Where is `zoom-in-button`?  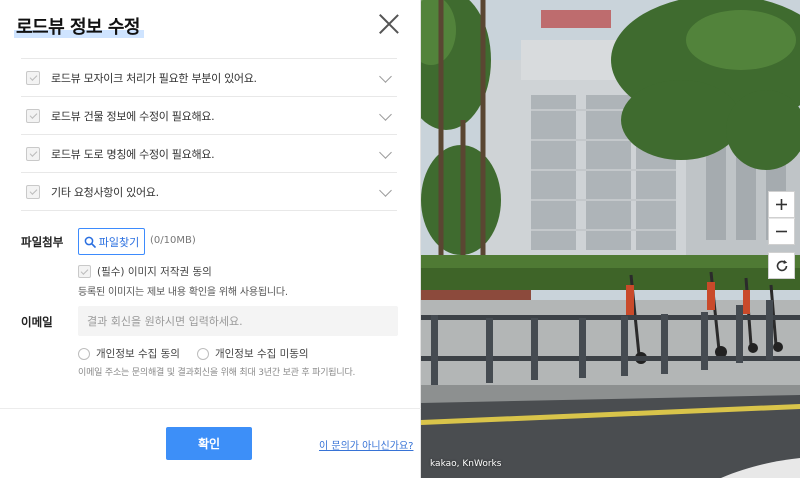
zoom-in-button is located at coordinates (781, 204).